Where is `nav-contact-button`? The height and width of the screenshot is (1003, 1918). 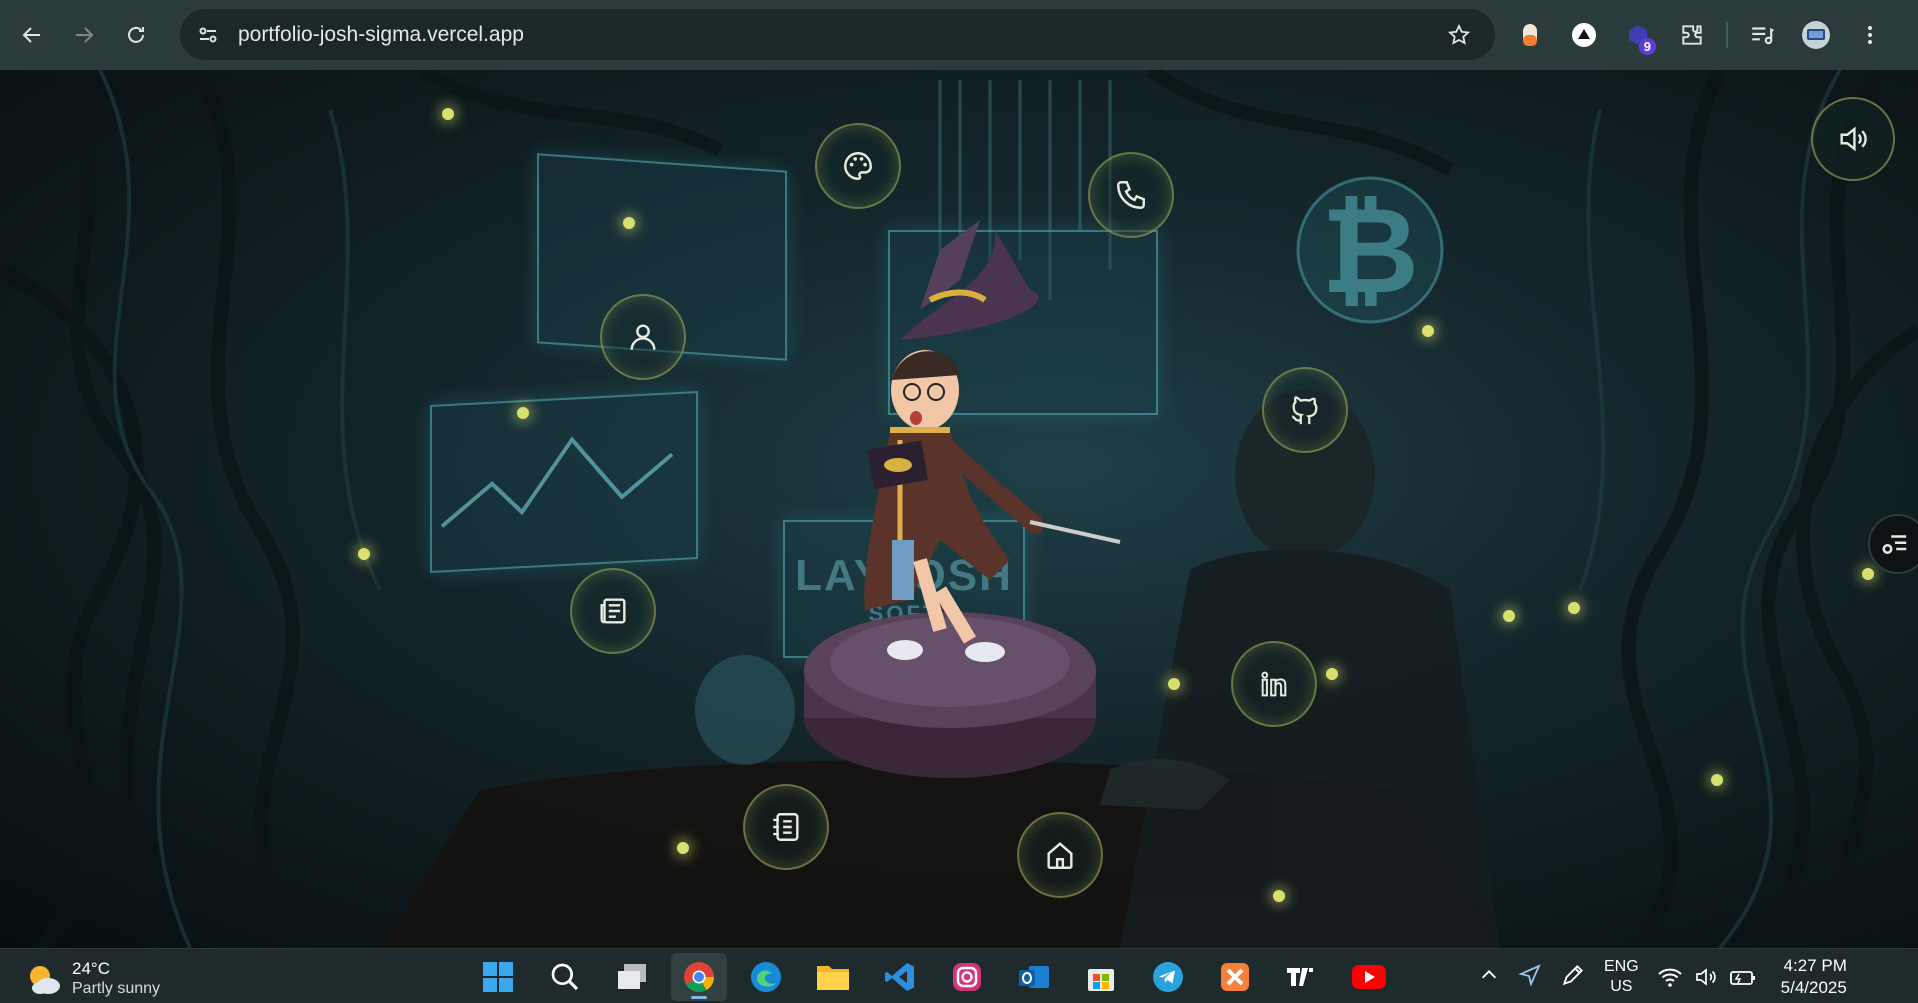
nav-contact-button is located at coordinates (1131, 195).